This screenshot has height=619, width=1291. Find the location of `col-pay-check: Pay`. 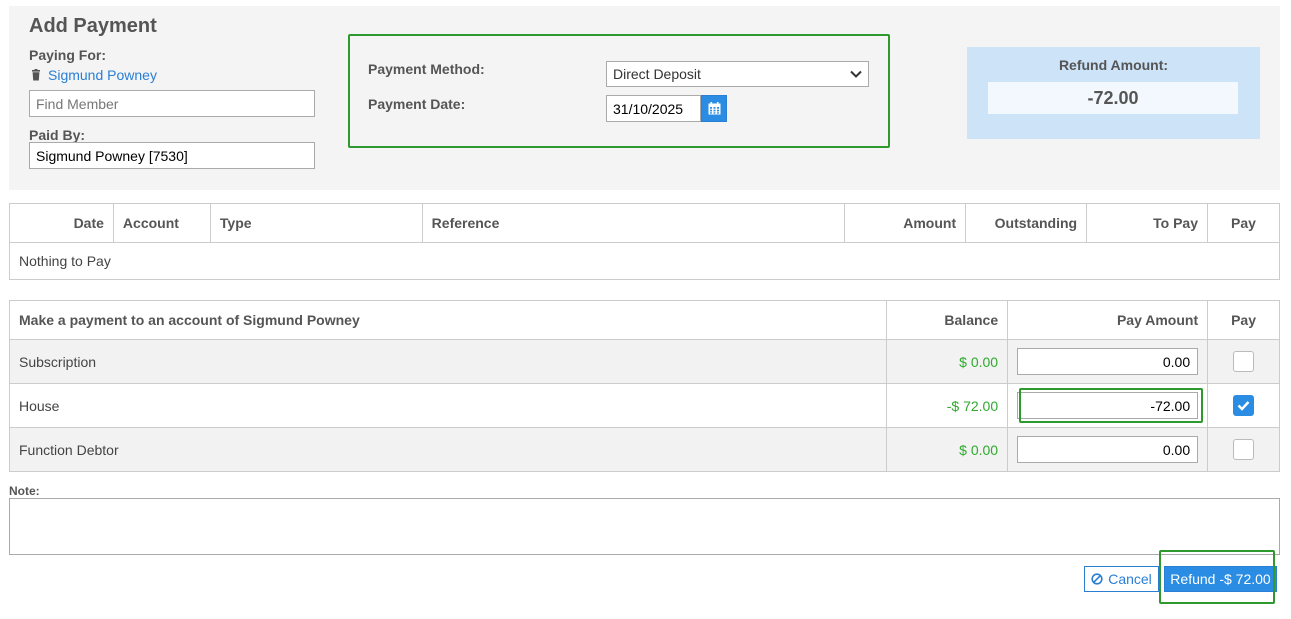

col-pay-check: Pay is located at coordinates (1243, 320).